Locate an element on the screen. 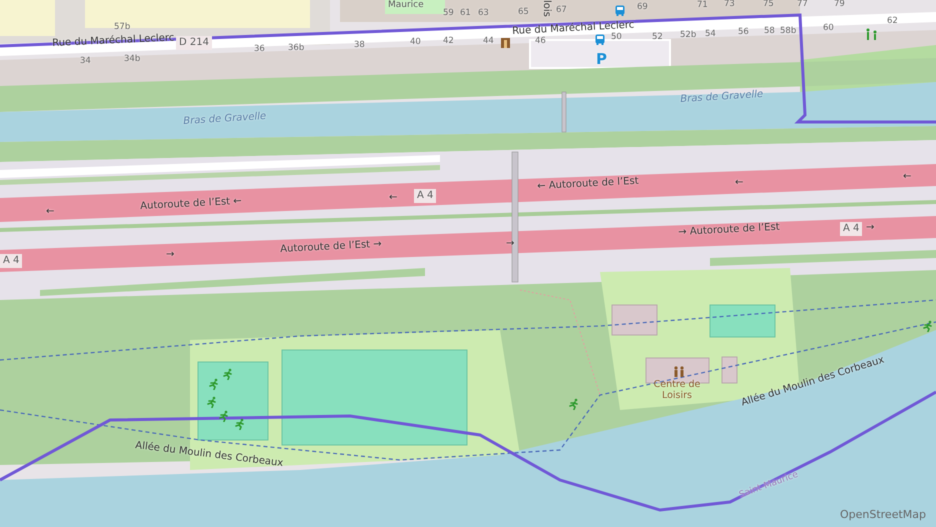 The width and height of the screenshot is (936, 527). house-number: 65 is located at coordinates (523, 13).